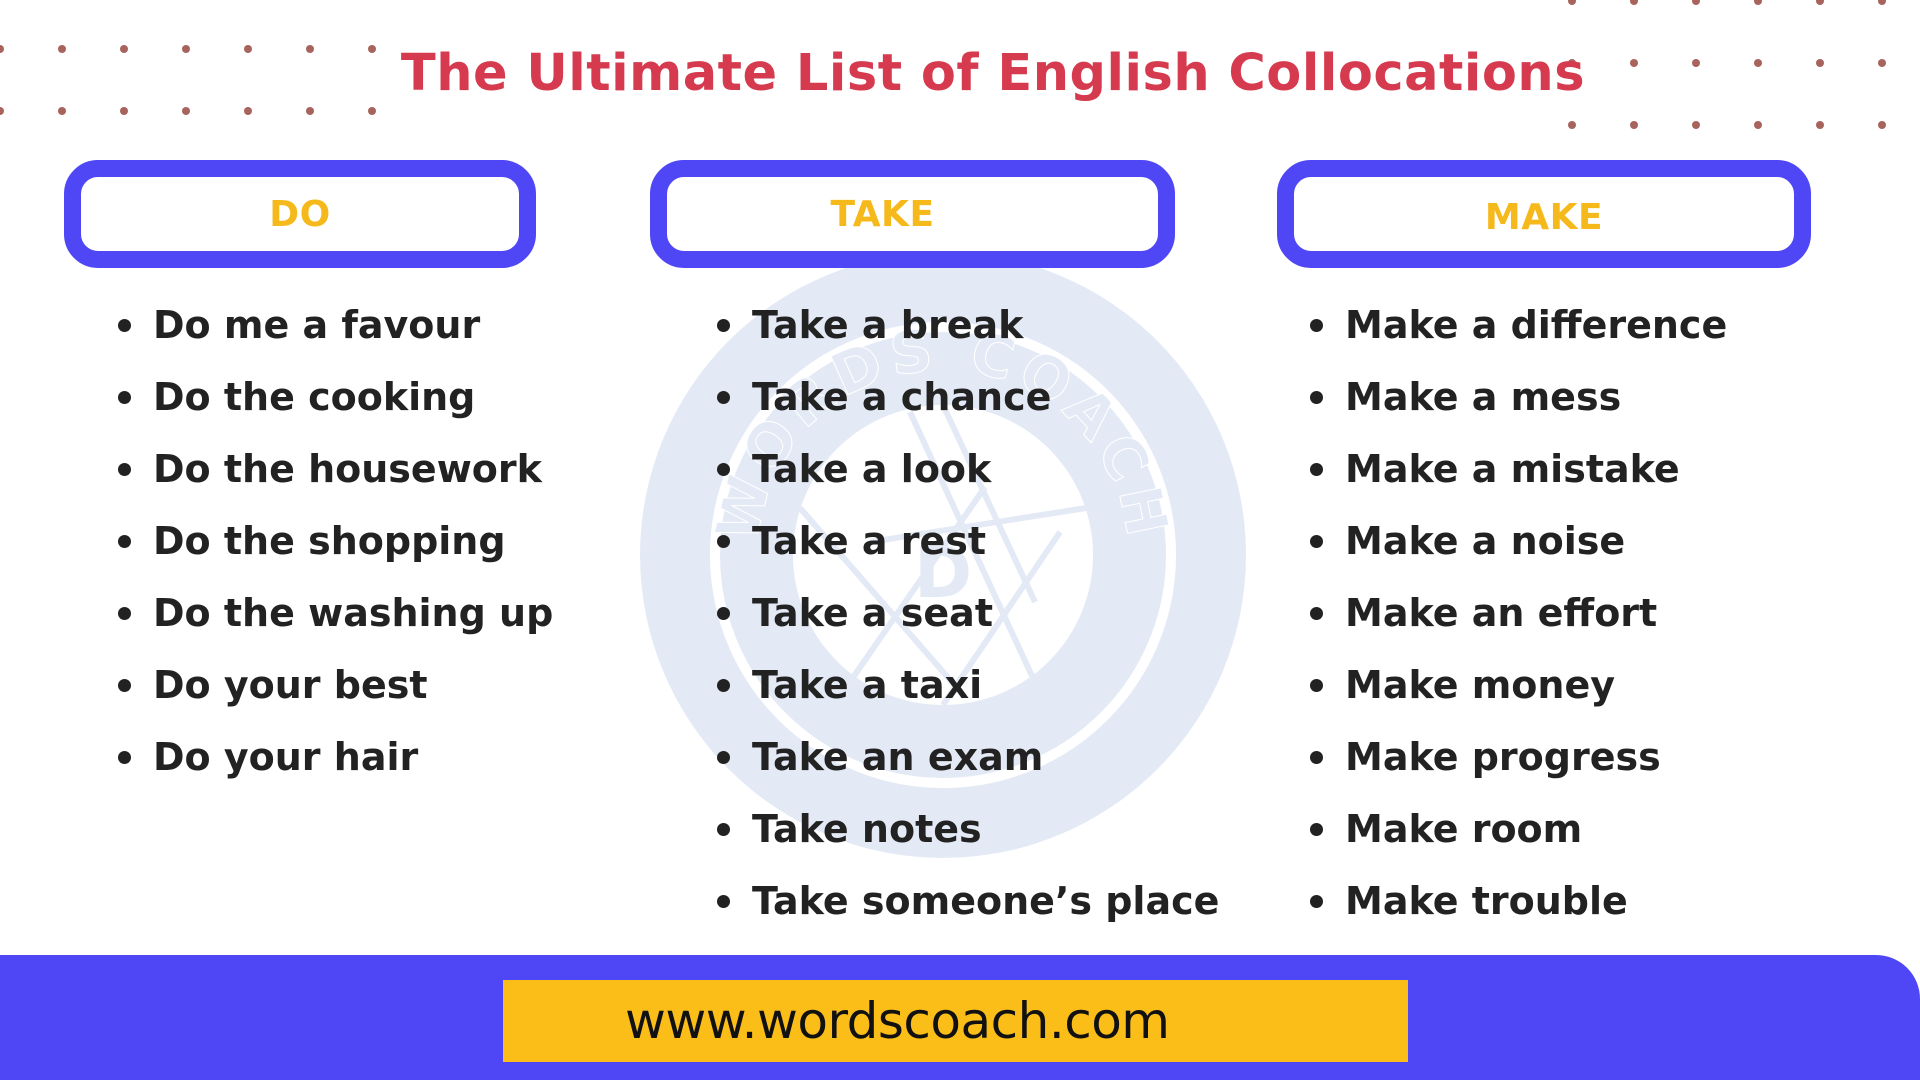 The image size is (1920, 1080). What do you see at coordinates (872, 469) in the screenshot?
I see `collocation-text: Take a look` at bounding box center [872, 469].